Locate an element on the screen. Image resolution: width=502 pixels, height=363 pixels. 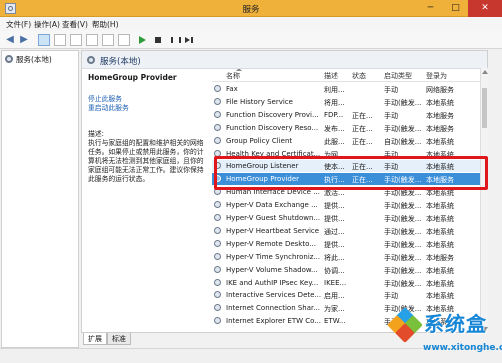
restart-service-link: 重启动此服务 is located at coordinates (148, 108).